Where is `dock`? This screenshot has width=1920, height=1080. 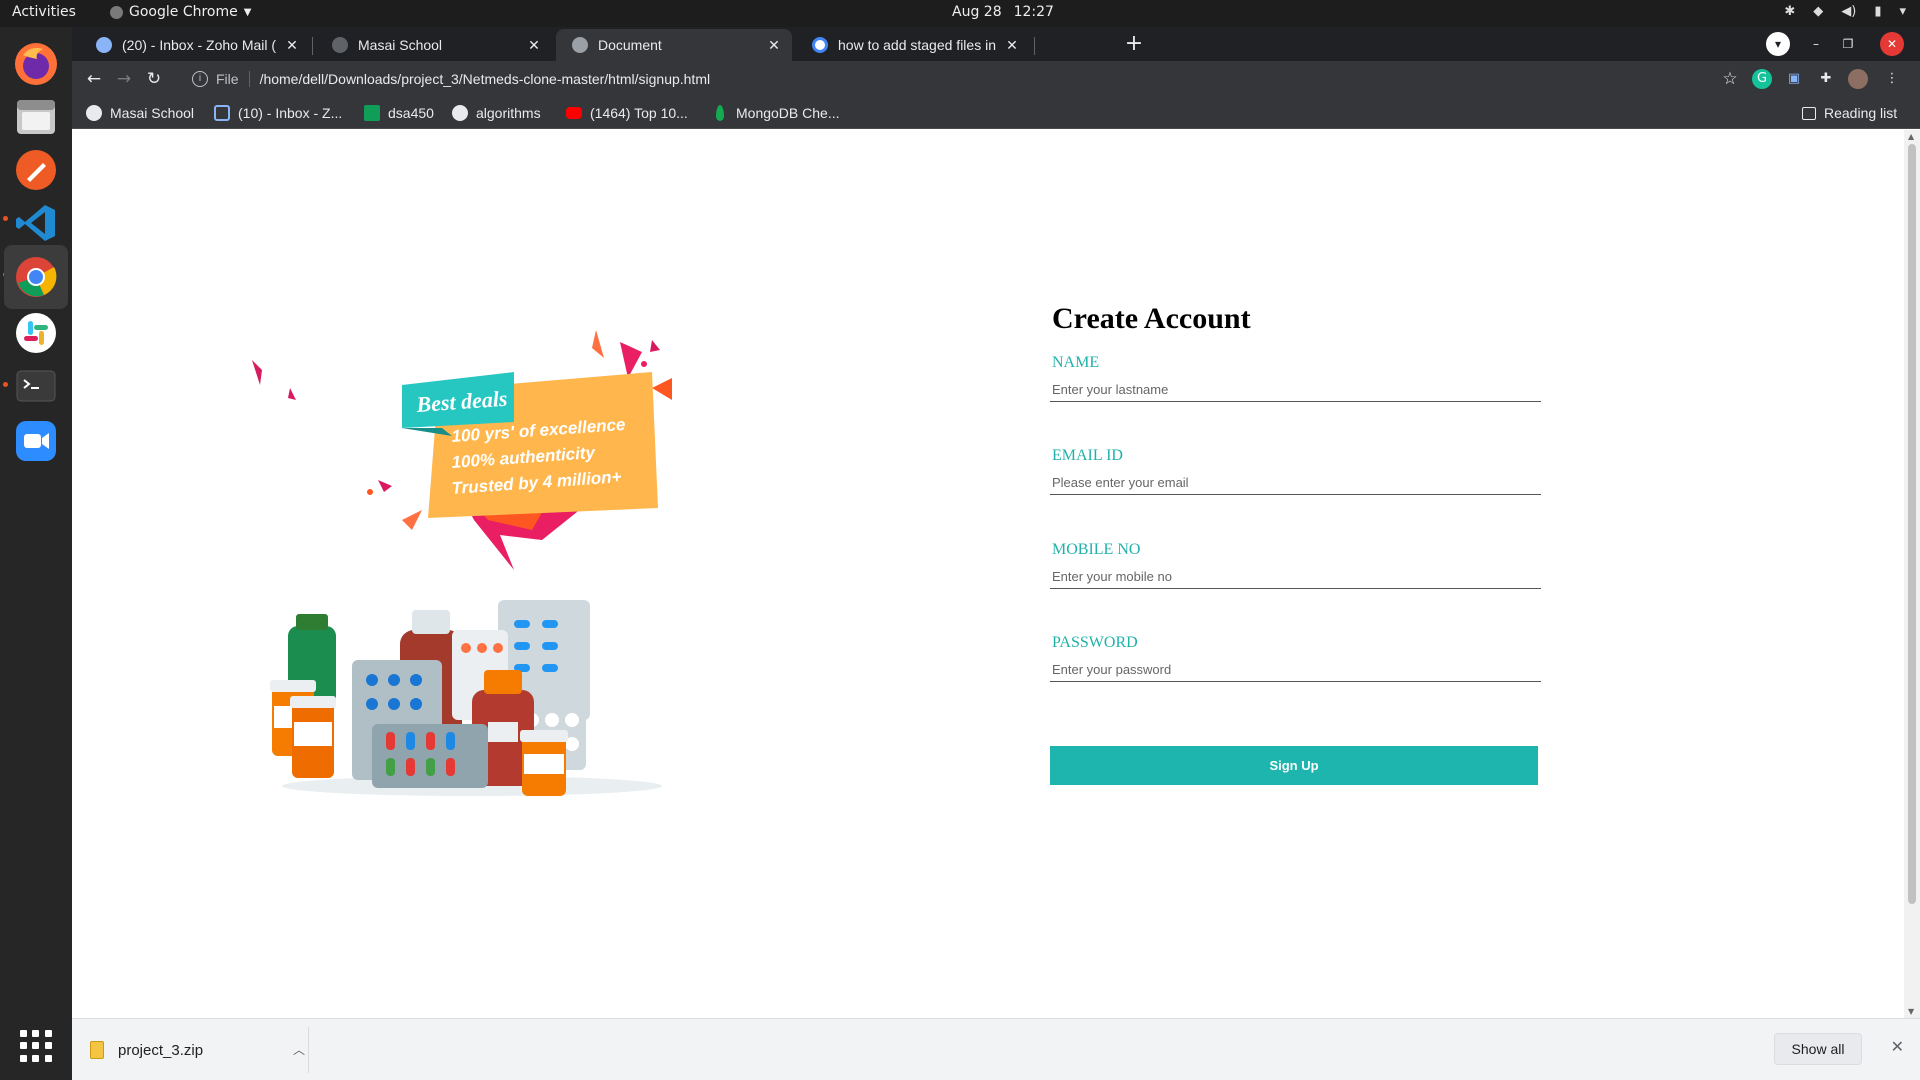 dock is located at coordinates (36, 553).